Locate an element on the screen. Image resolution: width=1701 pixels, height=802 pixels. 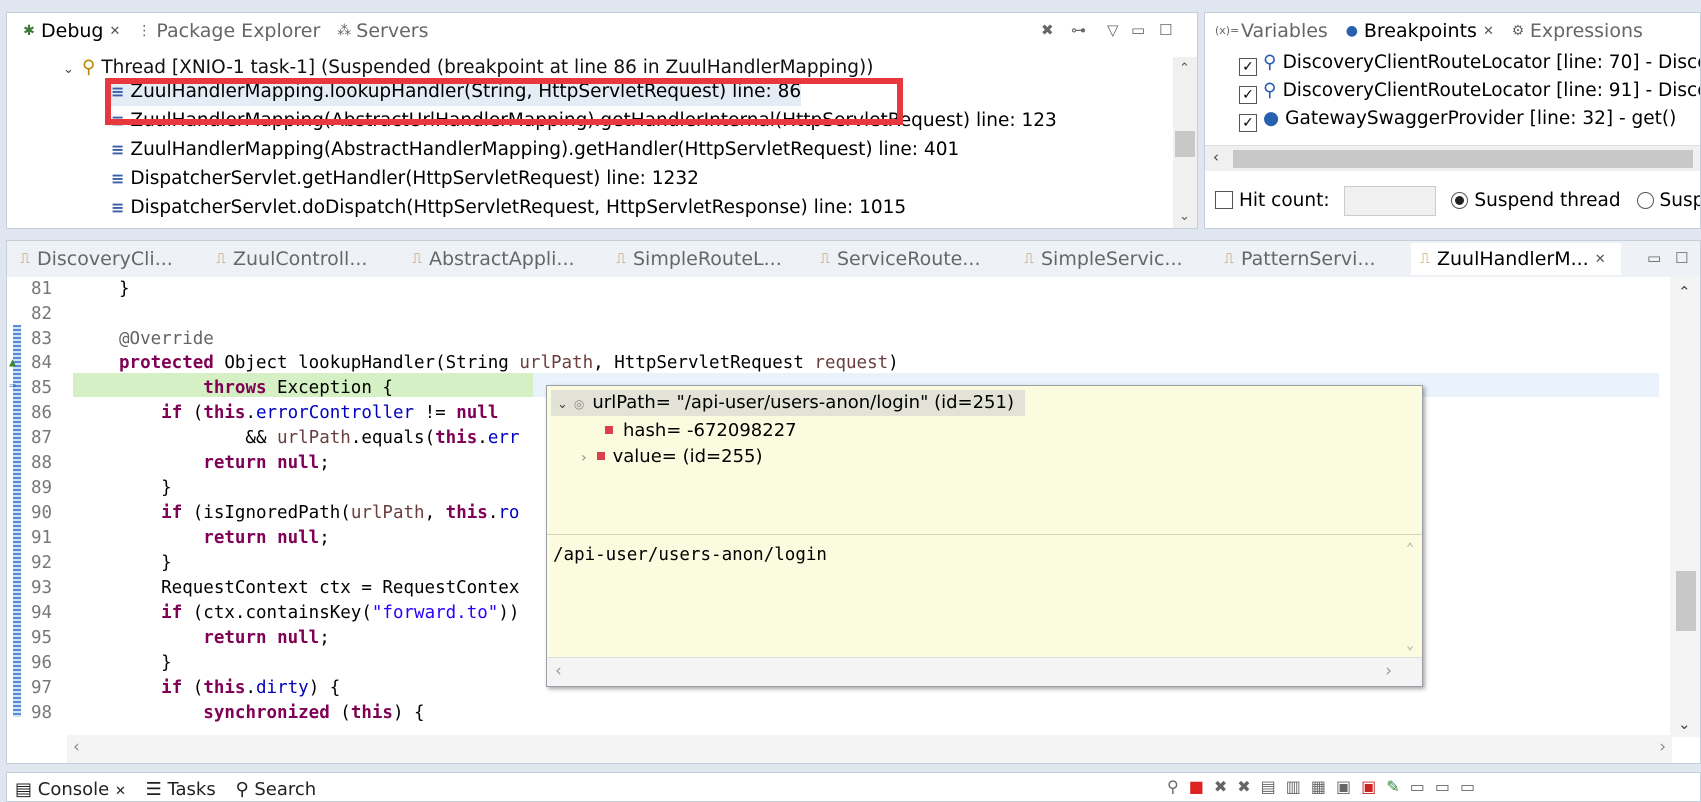
hit-count-label: Hit count: is located at coordinates (1284, 200).